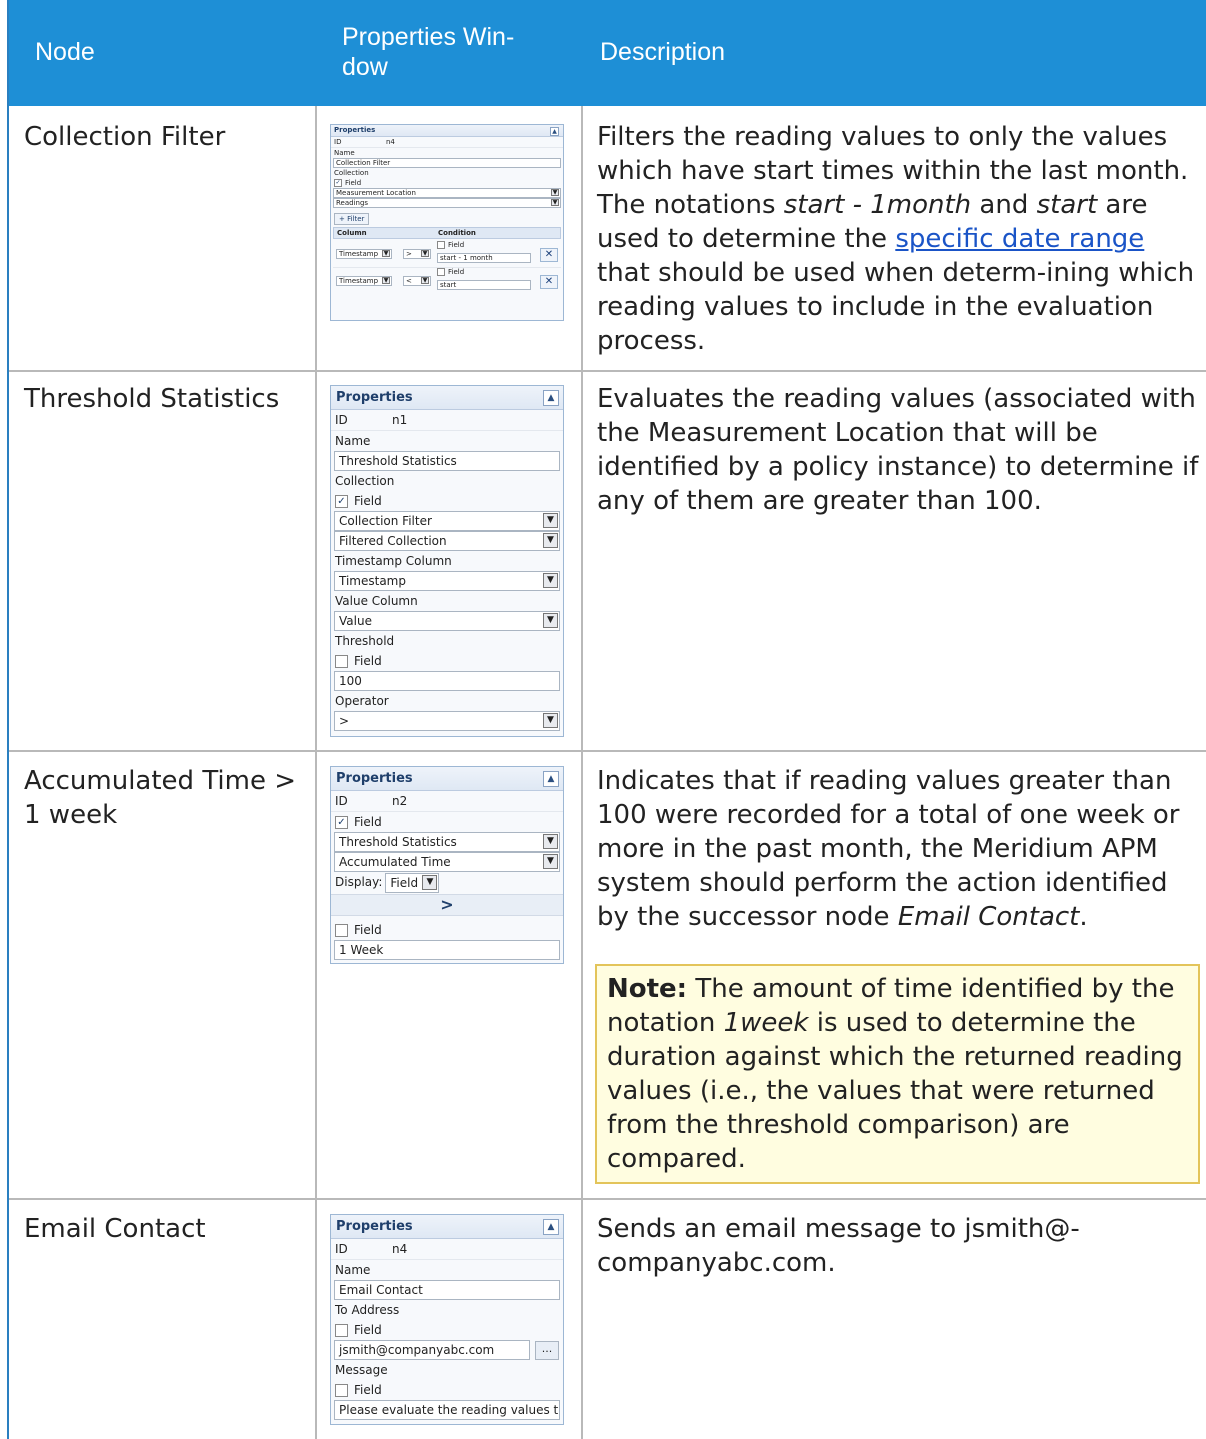  What do you see at coordinates (417, 281) in the screenshot?
I see `operator-dropdown: < ▼` at bounding box center [417, 281].